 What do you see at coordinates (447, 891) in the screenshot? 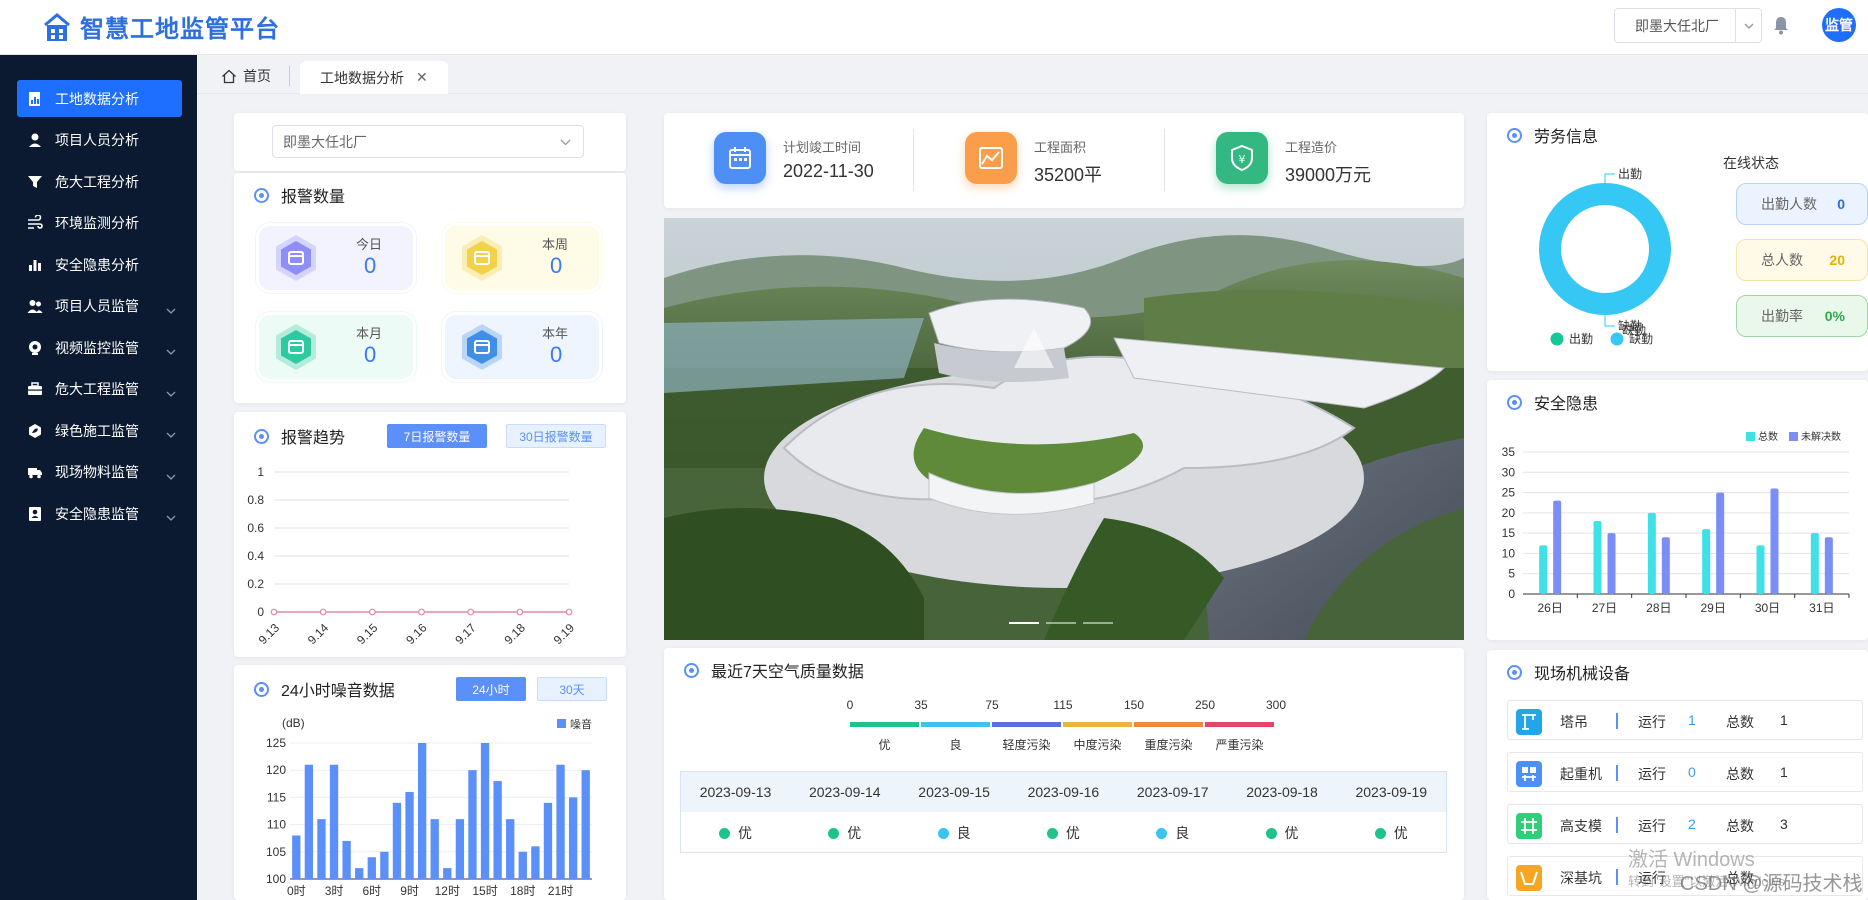
I see `x-tick-label: 12时` at bounding box center [447, 891].